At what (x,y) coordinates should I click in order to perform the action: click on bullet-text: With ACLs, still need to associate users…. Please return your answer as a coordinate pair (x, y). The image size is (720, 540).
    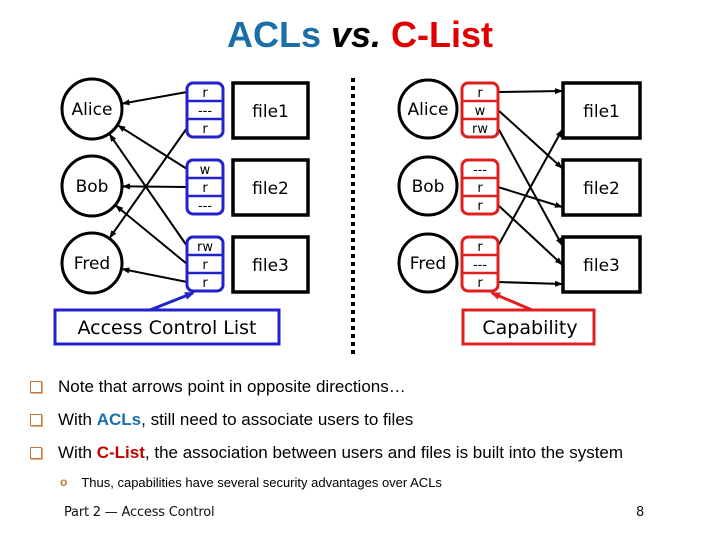
    Looking at the image, I should click on (236, 419).